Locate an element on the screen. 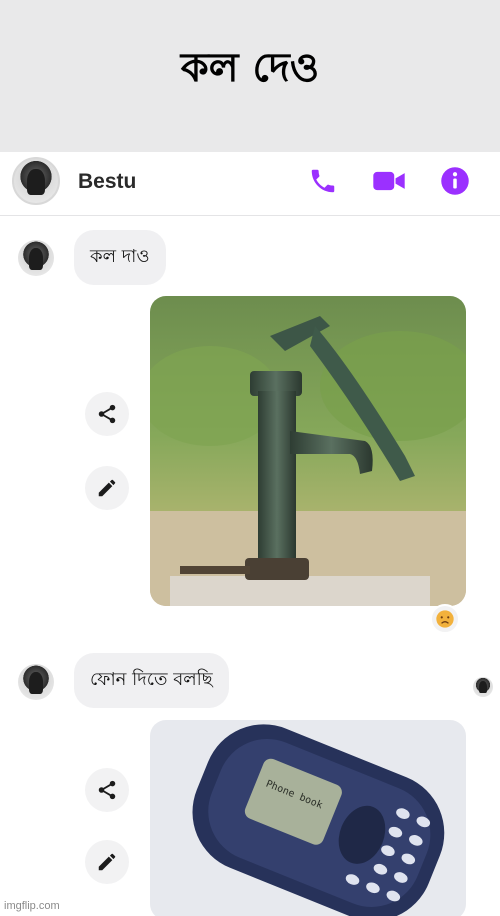  chat-header: Bestu is located at coordinates (250, 184).